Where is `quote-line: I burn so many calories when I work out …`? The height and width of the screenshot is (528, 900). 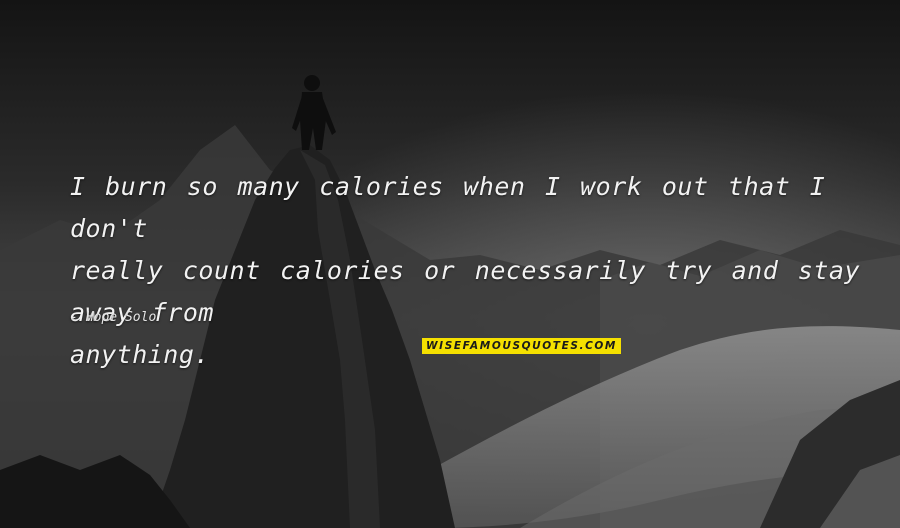 quote-line: I burn so many calories when I work out … is located at coordinates (448, 207).